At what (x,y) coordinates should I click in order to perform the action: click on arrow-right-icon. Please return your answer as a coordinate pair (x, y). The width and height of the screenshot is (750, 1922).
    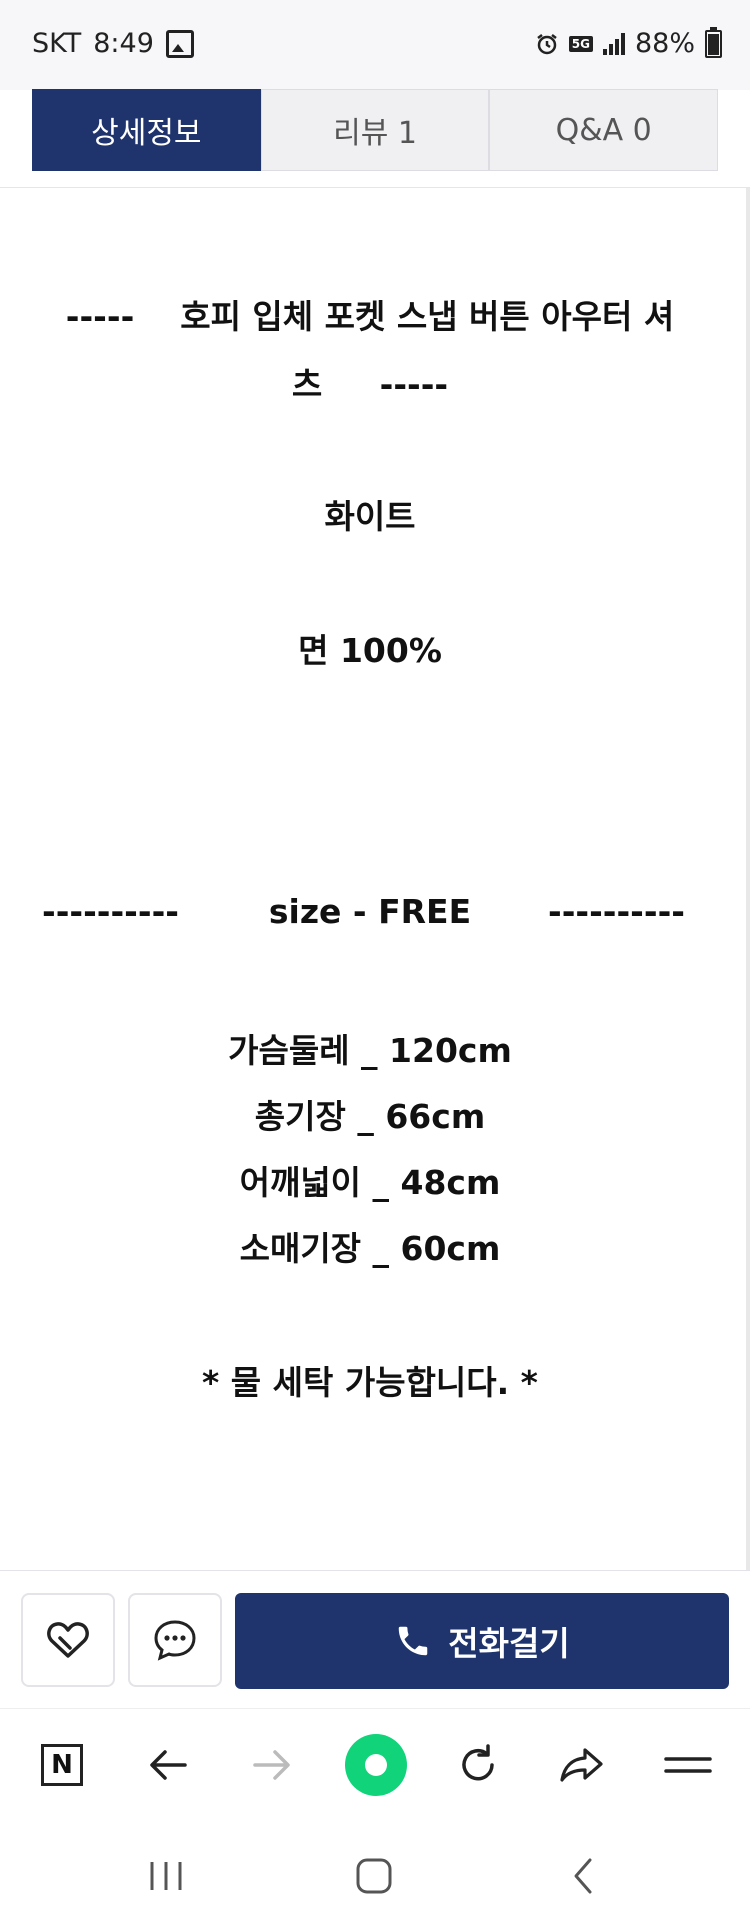
    Looking at the image, I should click on (271, 1765).